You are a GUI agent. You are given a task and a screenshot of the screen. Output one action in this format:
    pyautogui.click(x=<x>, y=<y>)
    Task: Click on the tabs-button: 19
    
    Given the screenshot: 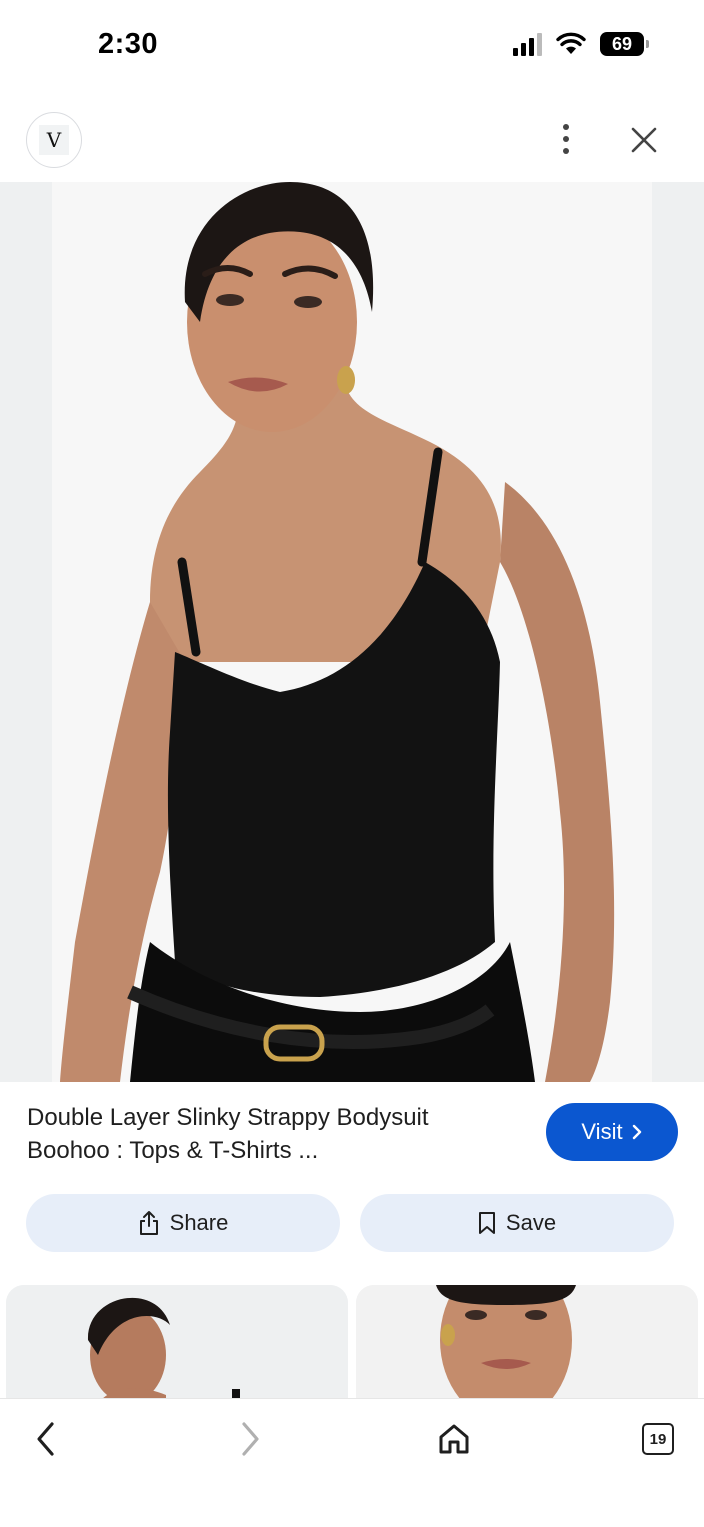 What is the action you would take?
    pyautogui.click(x=658, y=1439)
    